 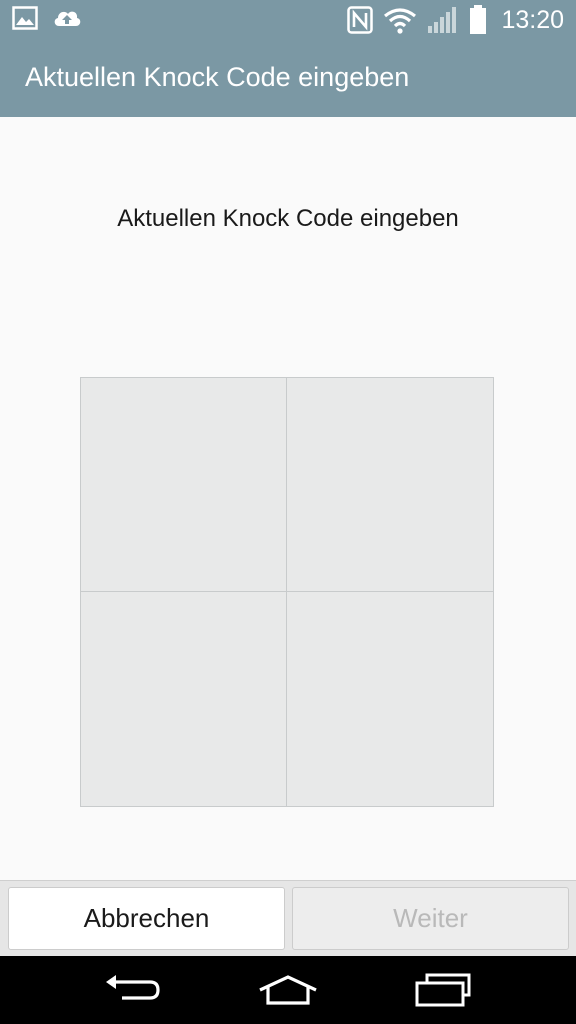 What do you see at coordinates (184, 485) in the screenshot?
I see `knock-pad-top-left` at bounding box center [184, 485].